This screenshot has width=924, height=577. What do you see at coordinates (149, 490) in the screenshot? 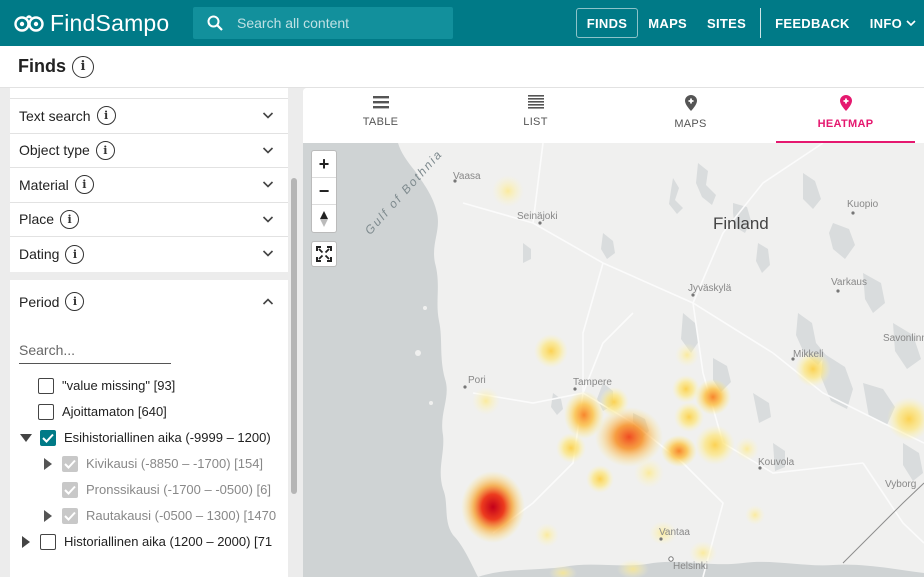
I see `tree-item: Pronssikausi (-1700 – -0500) [6]` at bounding box center [149, 490].